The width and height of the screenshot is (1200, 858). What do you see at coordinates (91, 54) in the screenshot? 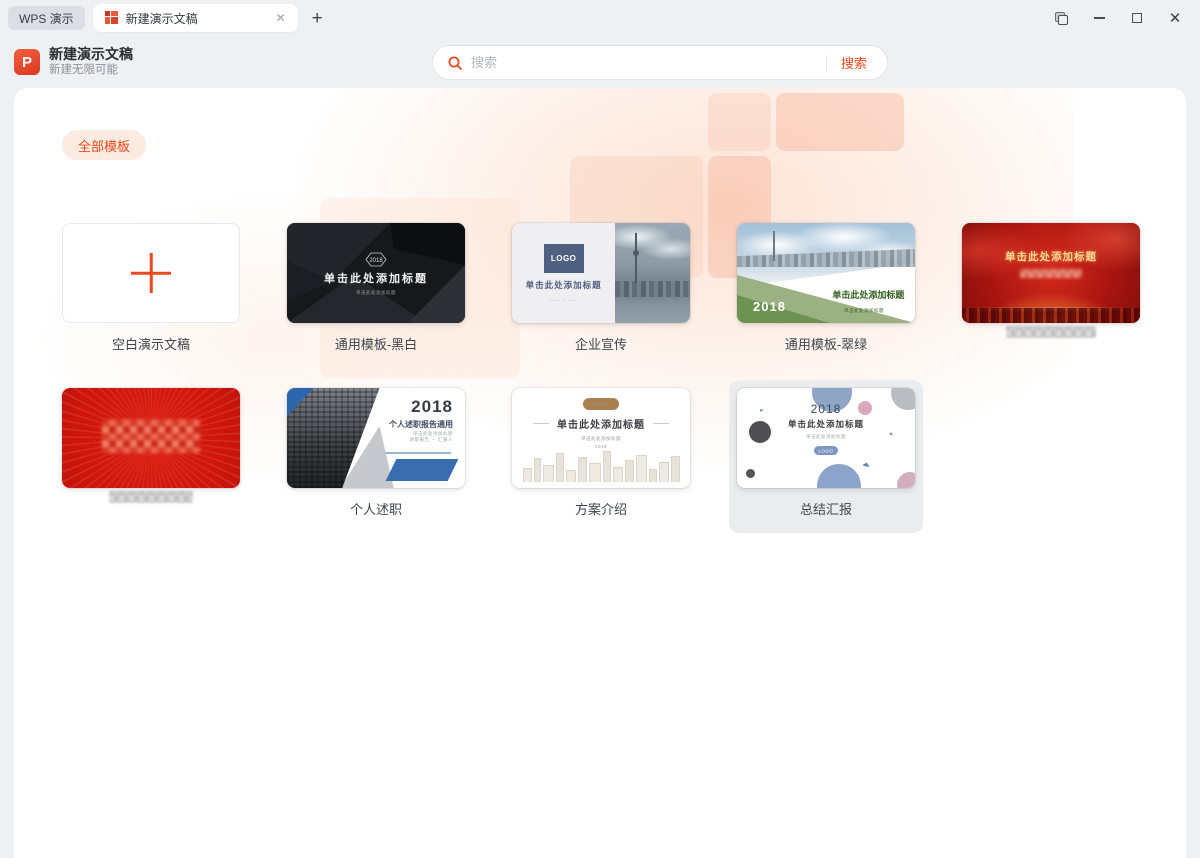
I see `page-title: 新建演示文稿` at bounding box center [91, 54].